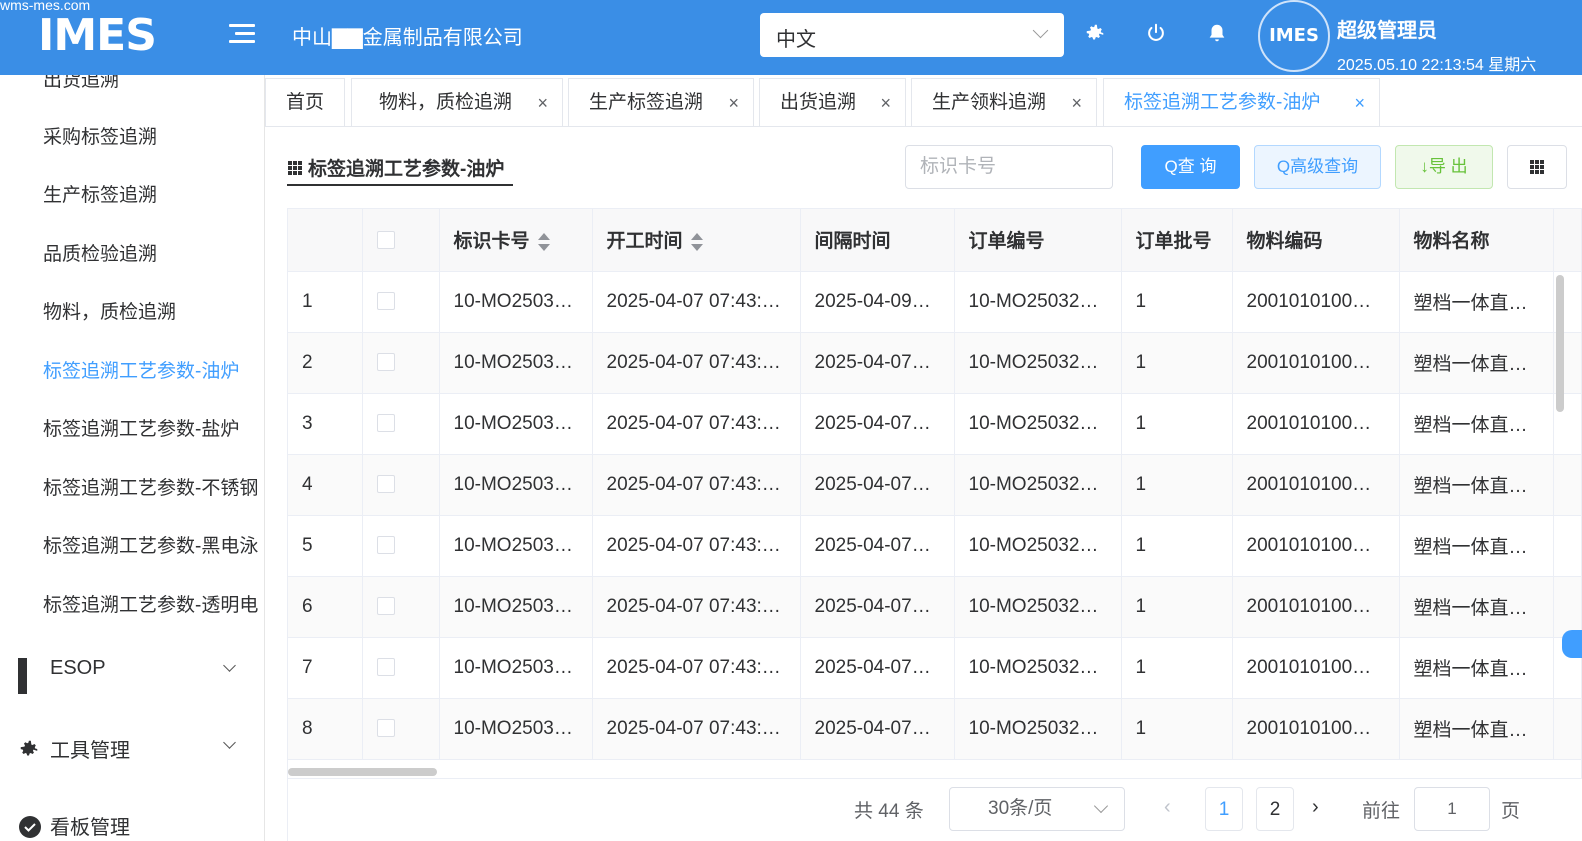 The image size is (1582, 841). I want to click on vertical-scrollbar, so click(1560, 343).